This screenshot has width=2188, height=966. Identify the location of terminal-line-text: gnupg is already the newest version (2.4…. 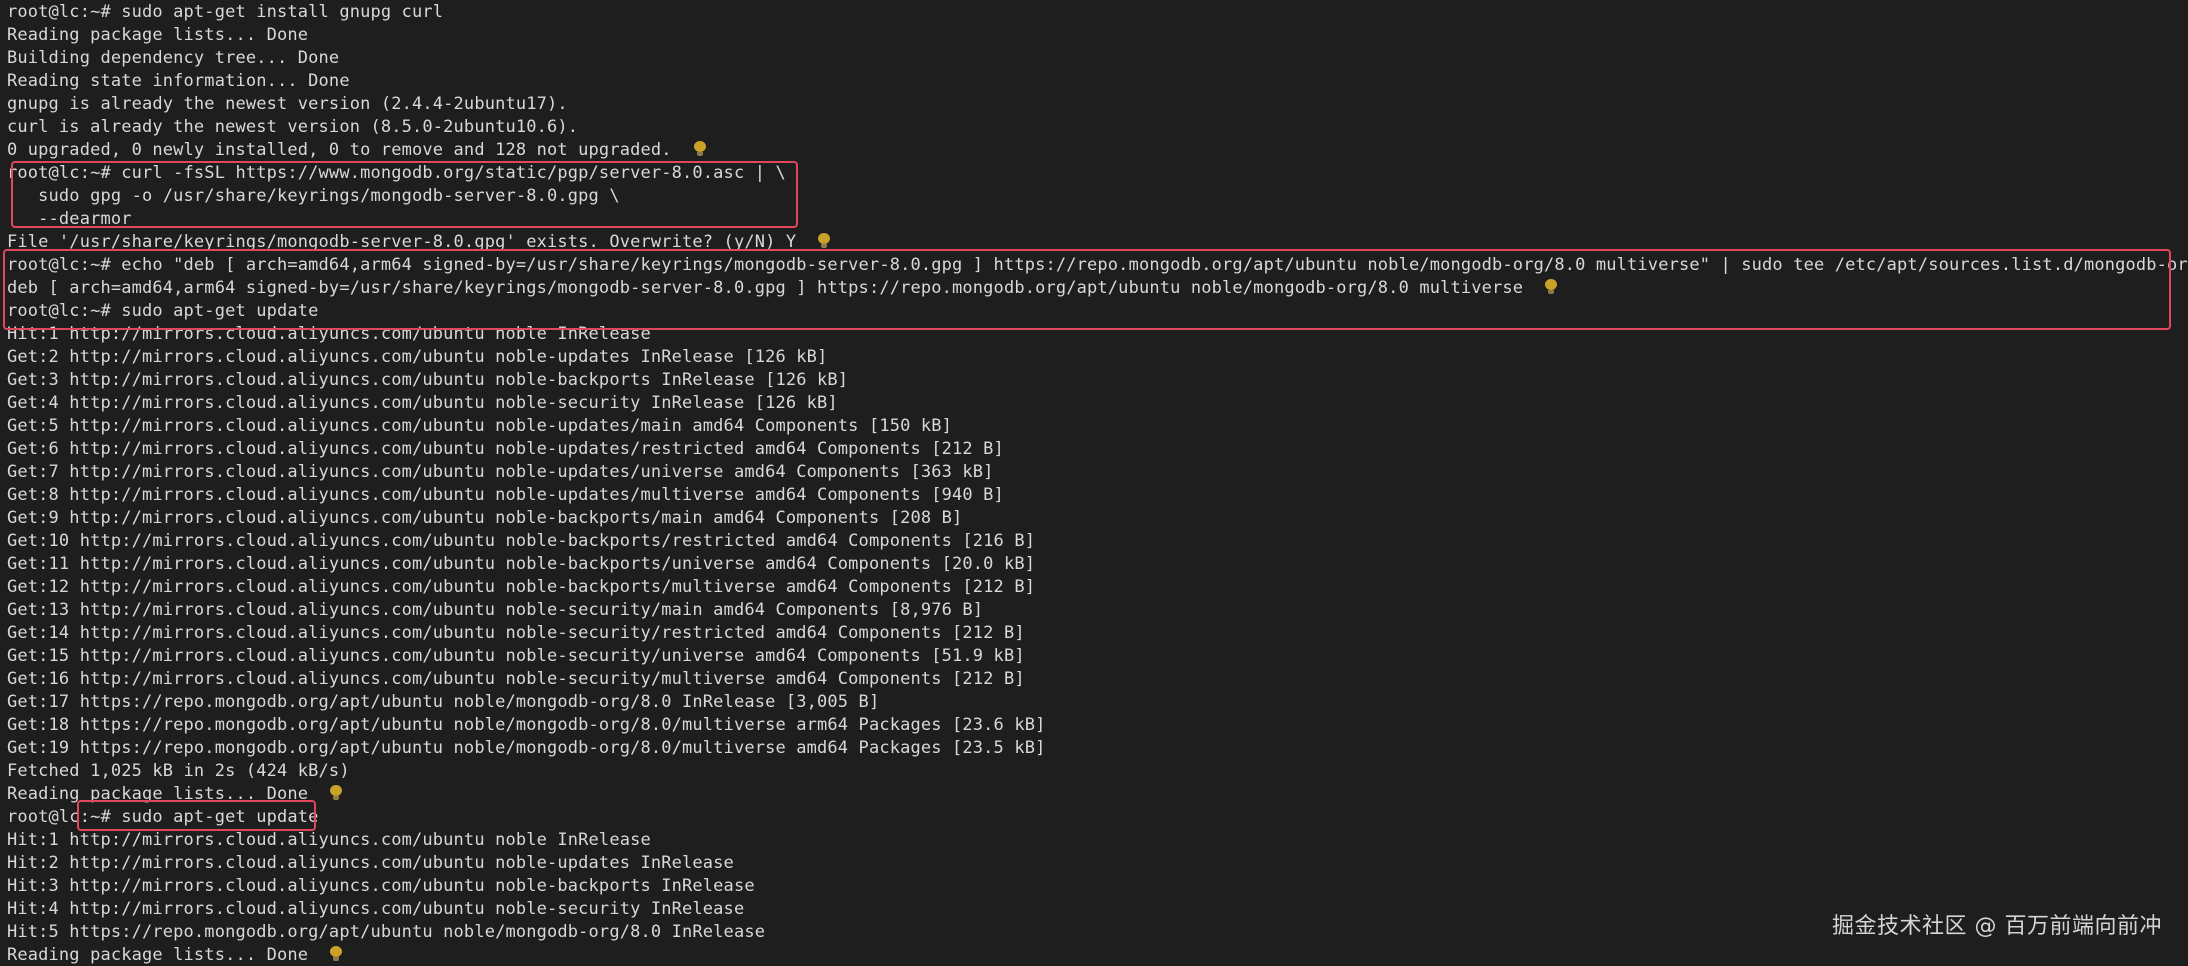
(287, 104).